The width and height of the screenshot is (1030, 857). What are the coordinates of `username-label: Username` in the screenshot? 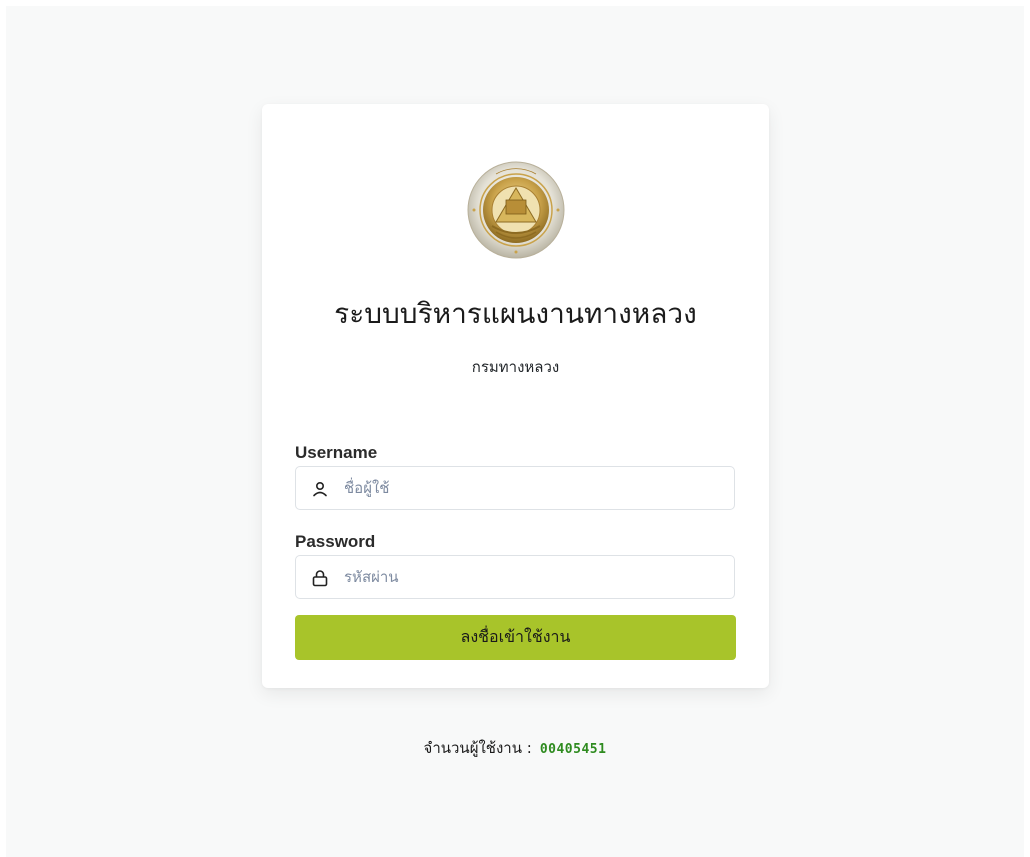 It's located at (336, 452).